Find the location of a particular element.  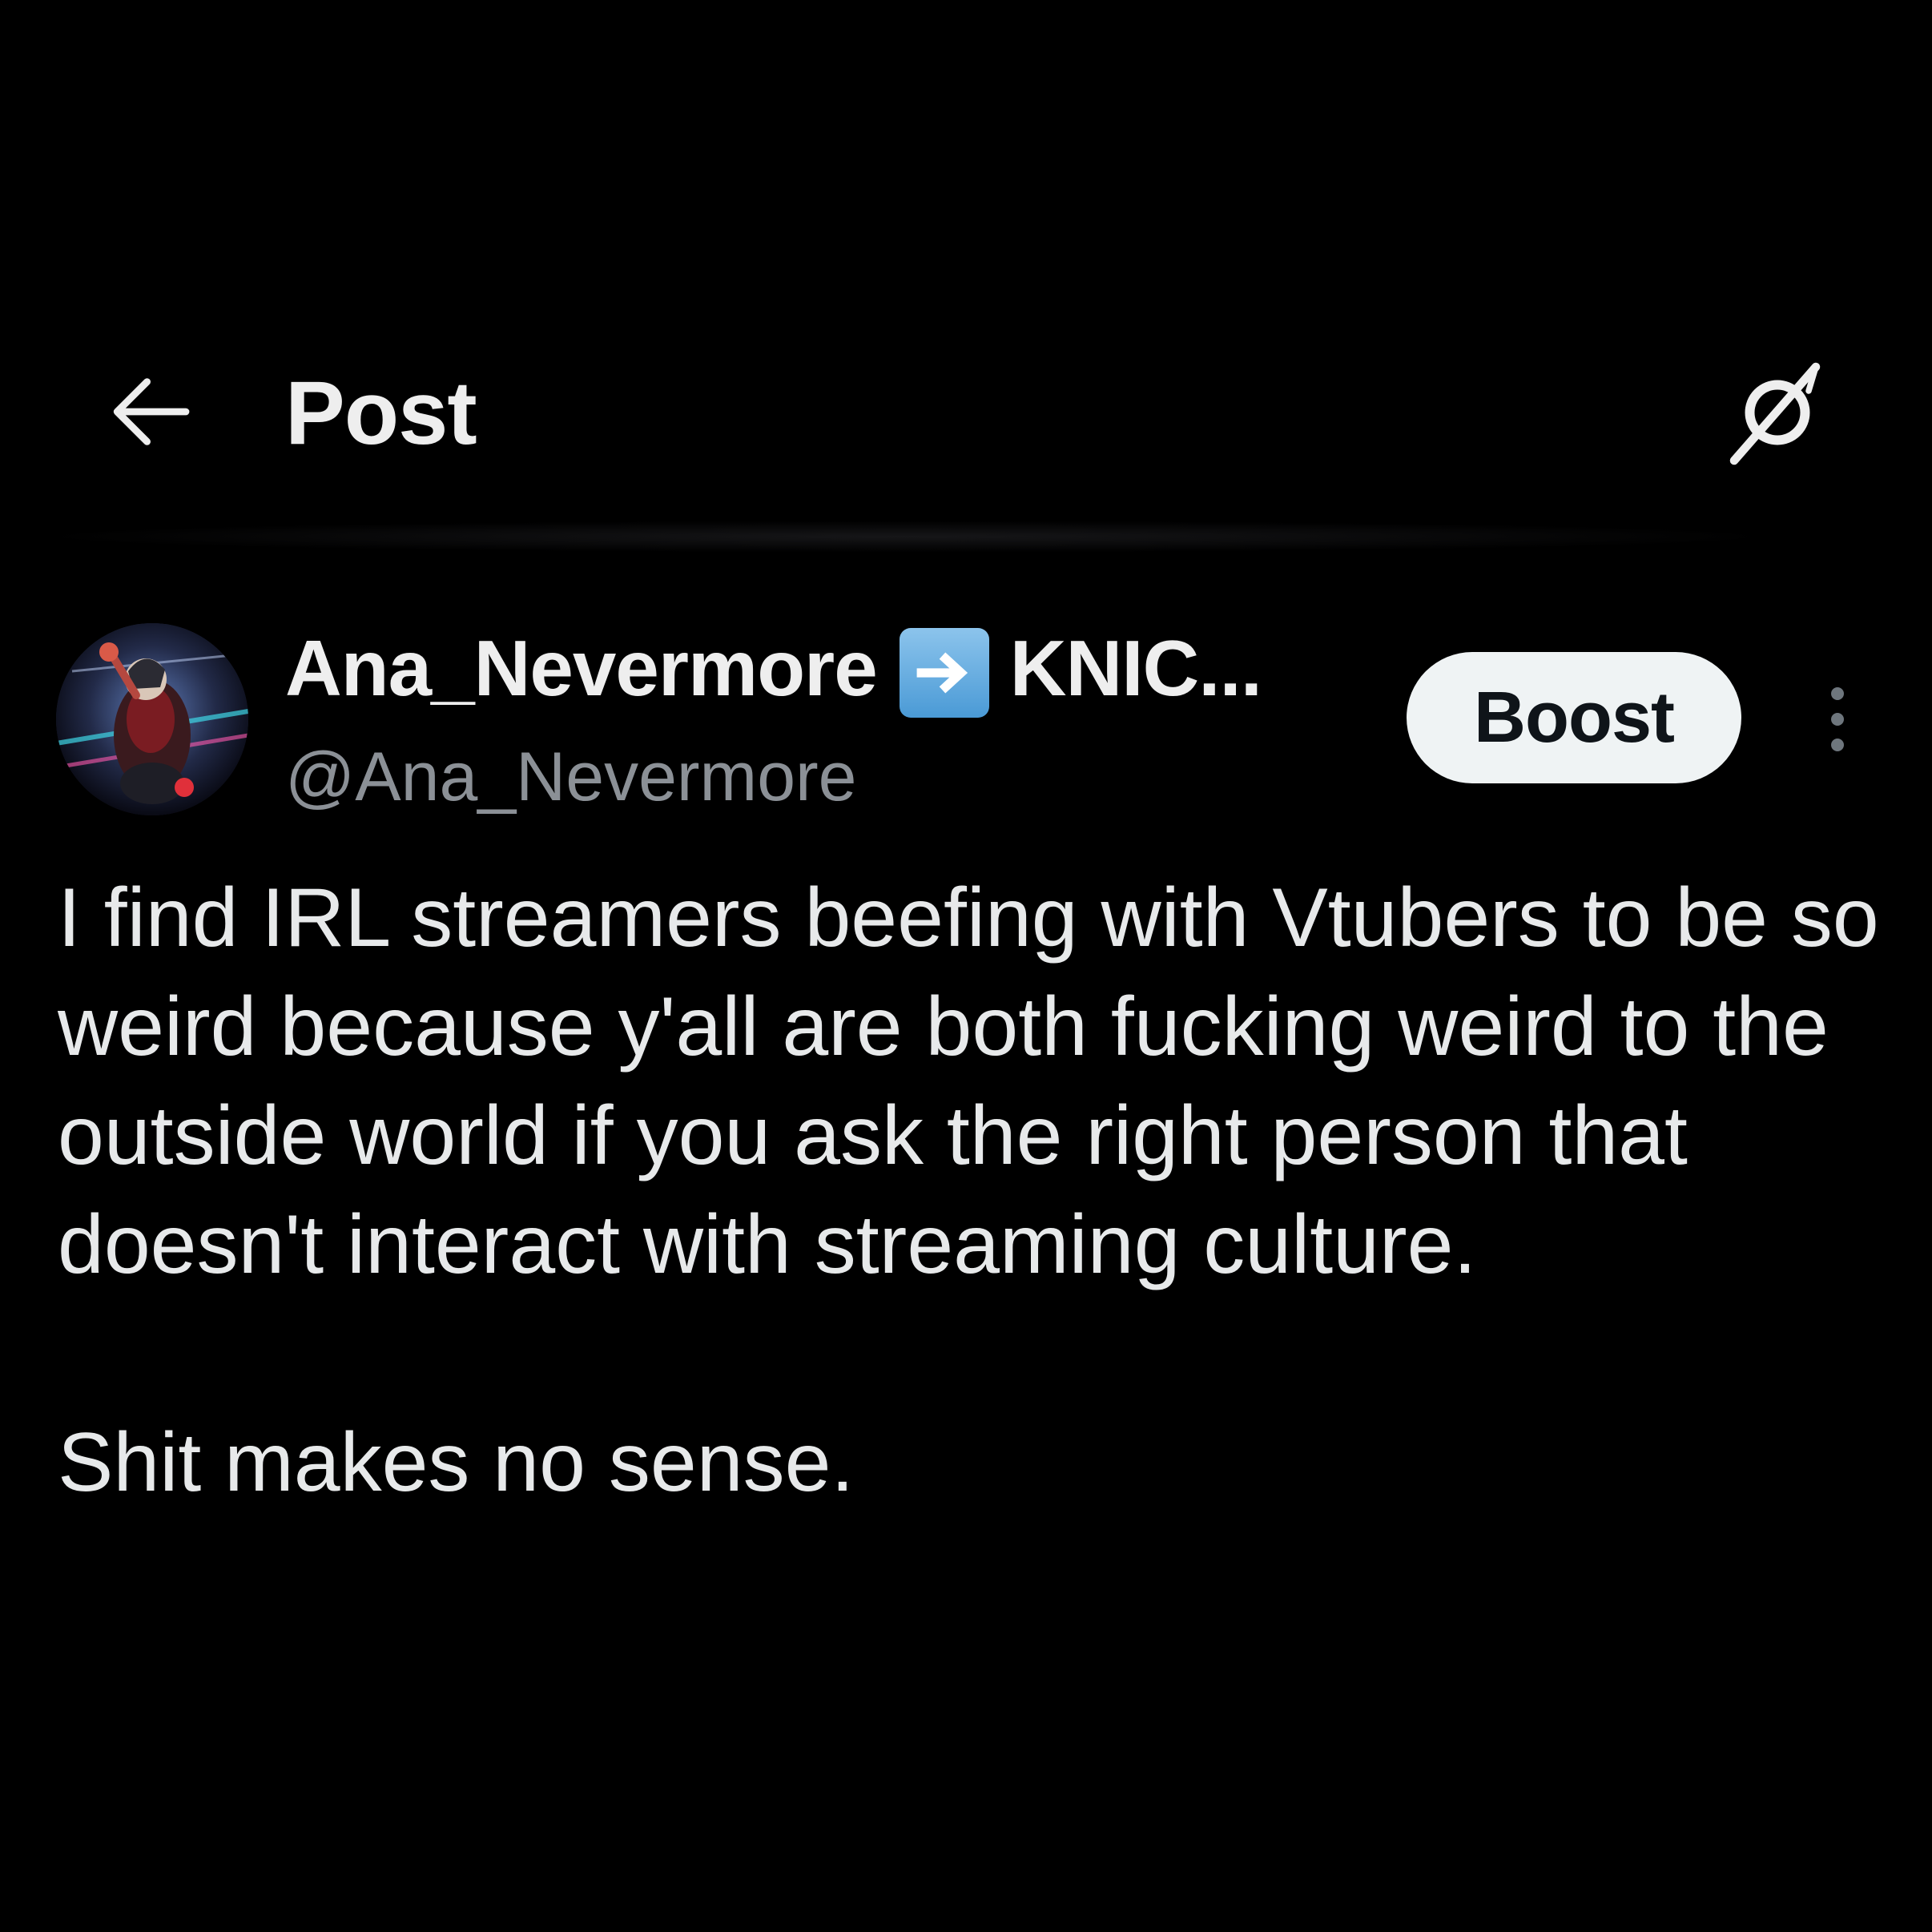

more-vertical-icon is located at coordinates (1838, 721).